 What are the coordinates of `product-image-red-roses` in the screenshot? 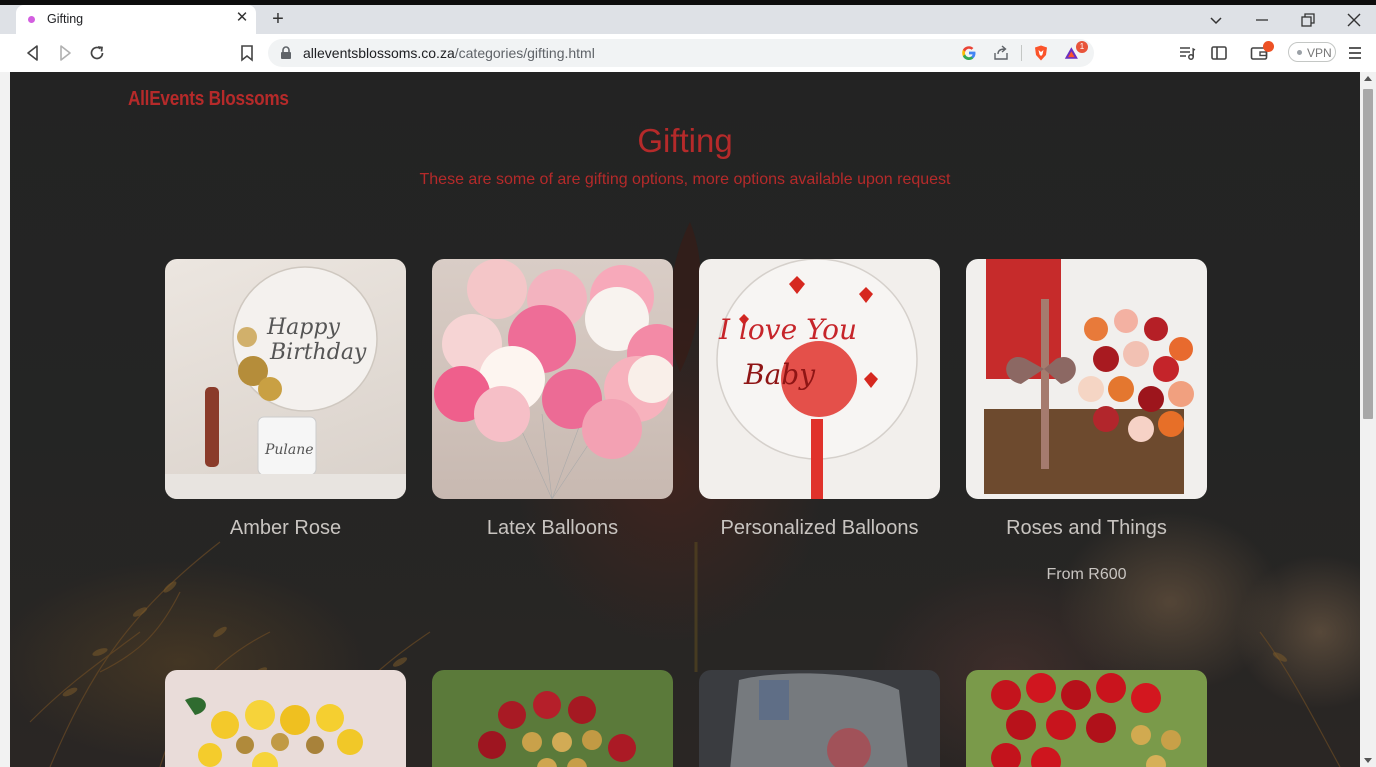 It's located at (1086, 718).